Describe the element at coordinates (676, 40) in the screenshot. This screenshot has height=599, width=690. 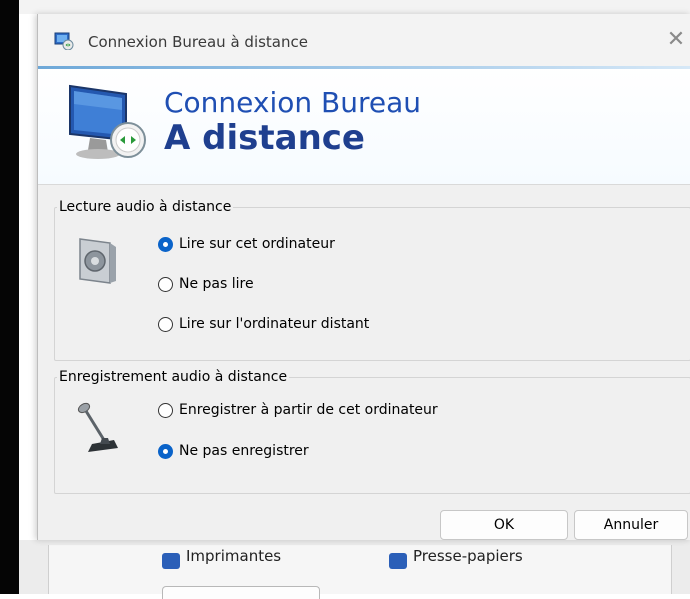
I see `close-icon: ✕` at that location.